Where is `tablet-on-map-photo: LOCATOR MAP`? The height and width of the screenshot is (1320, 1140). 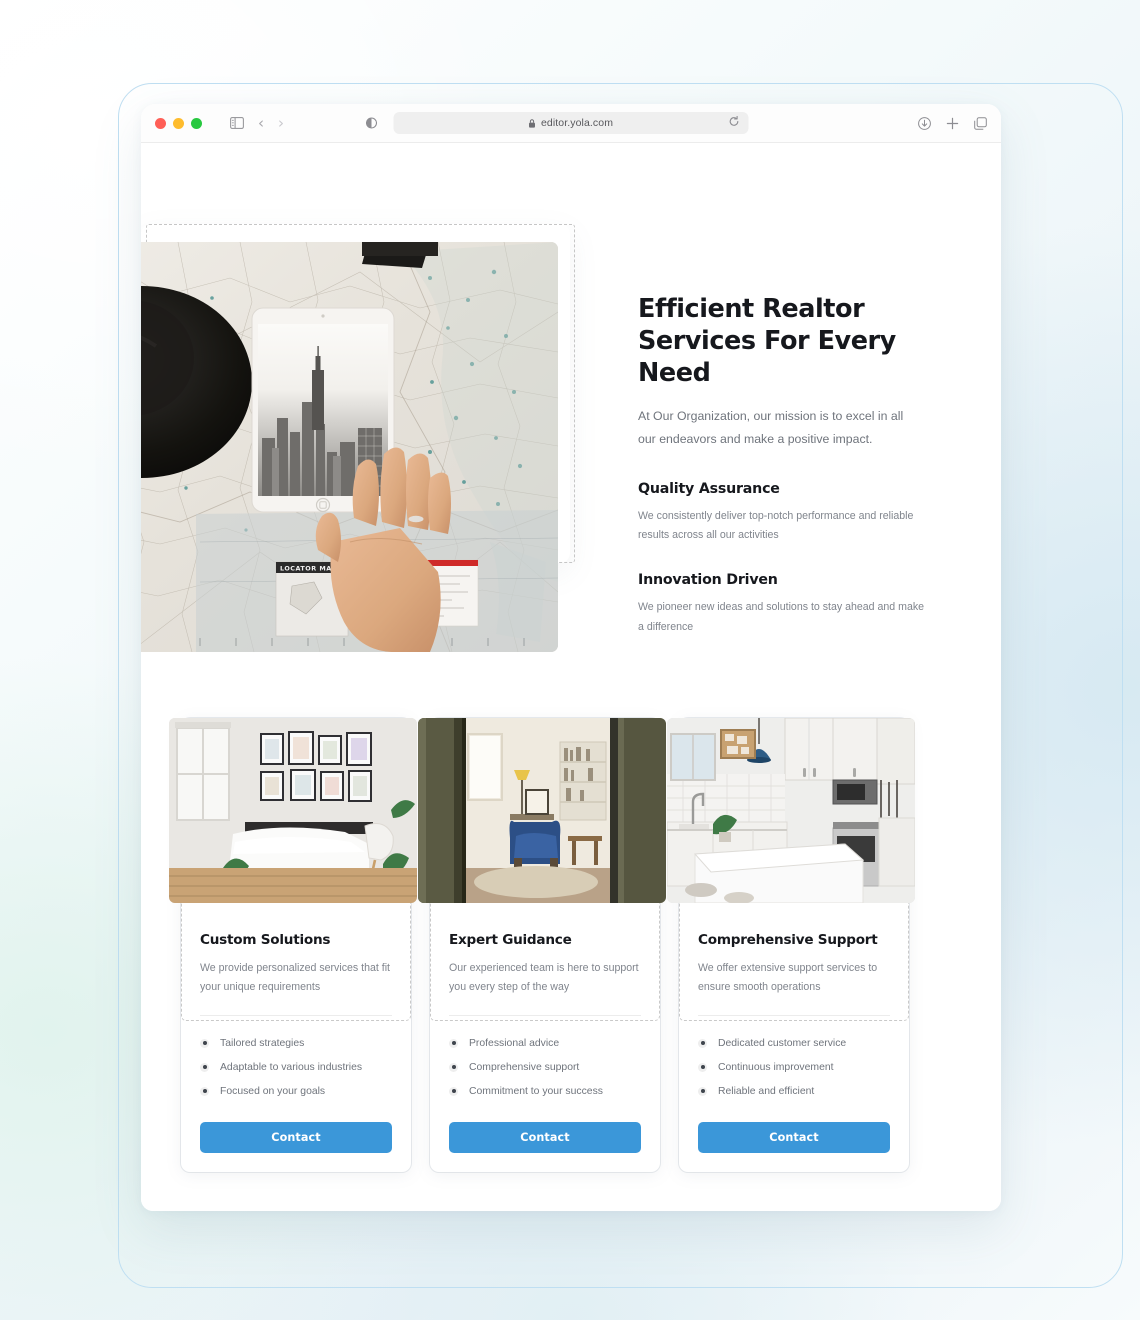 tablet-on-map-photo: LOCATOR MAP is located at coordinates (349, 447).